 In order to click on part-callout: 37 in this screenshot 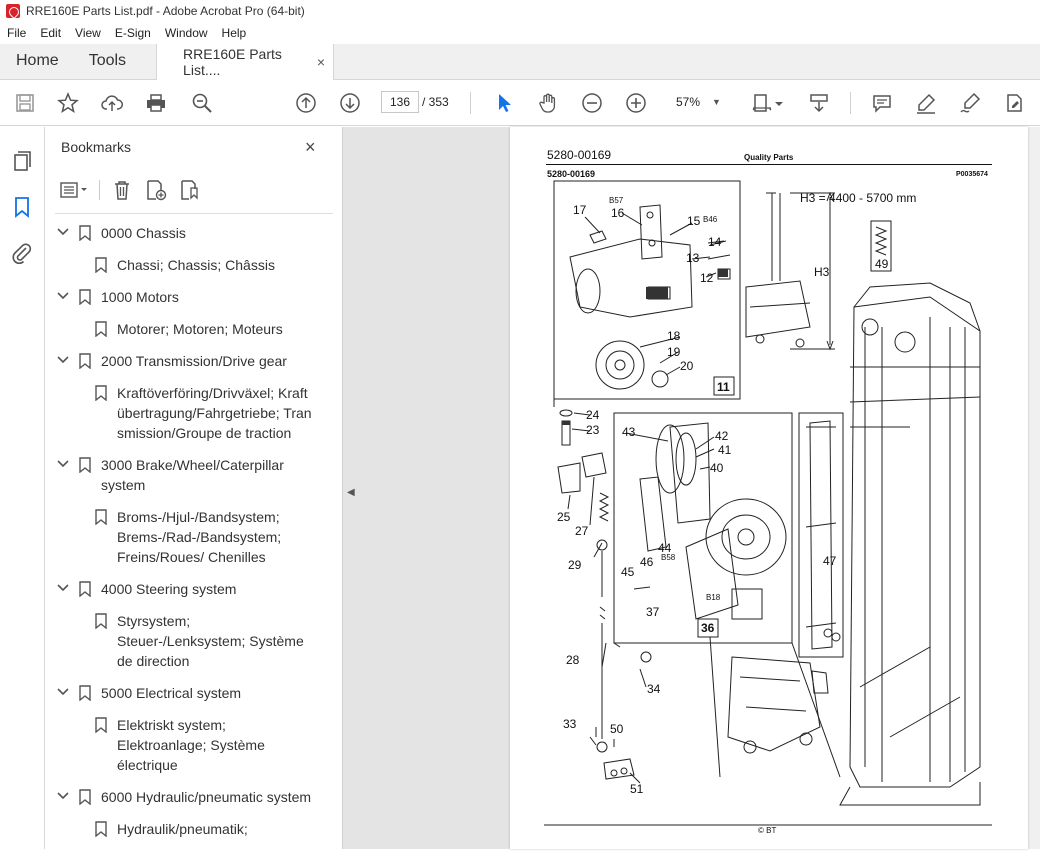, I will do `click(653, 612)`.